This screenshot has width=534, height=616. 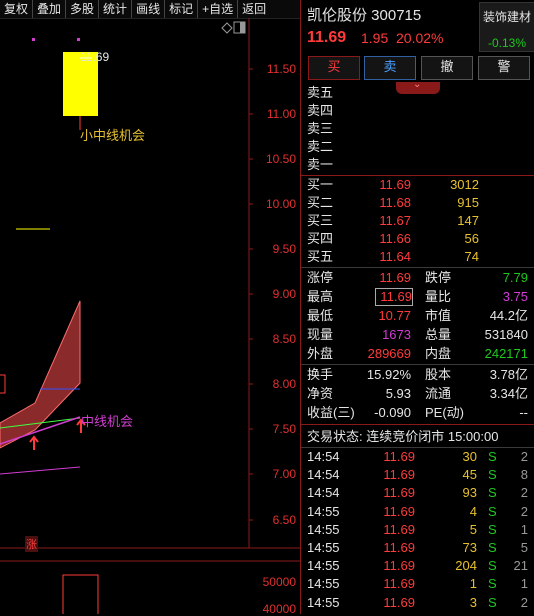 What do you see at coordinates (395, 202) in the screenshot?
I see `bid-price: 11.68` at bounding box center [395, 202].